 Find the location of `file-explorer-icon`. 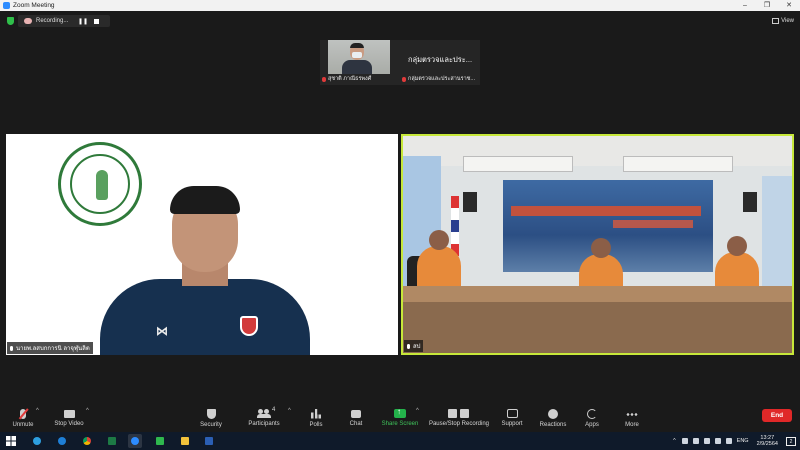

file-explorer-icon is located at coordinates (185, 441).